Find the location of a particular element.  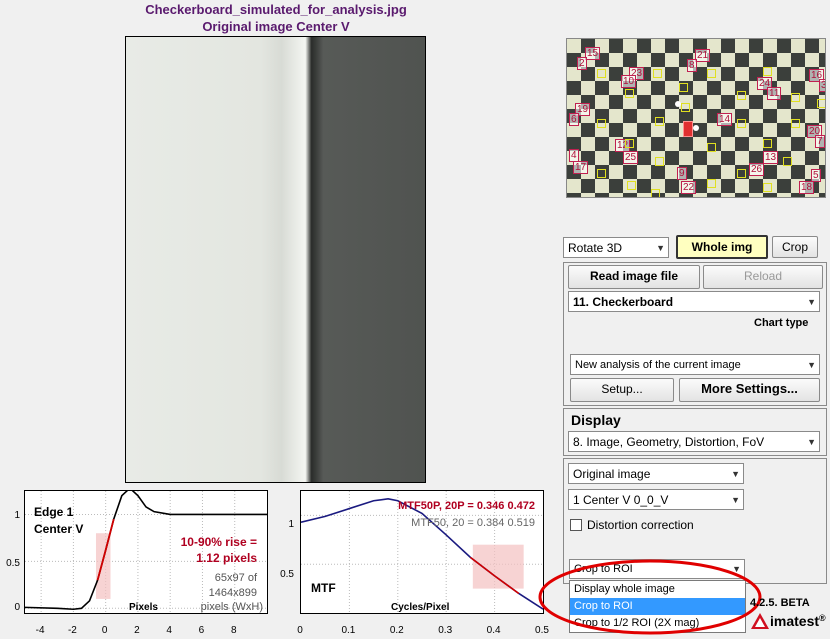

image-select: Original image ▼ is located at coordinates (656, 473).